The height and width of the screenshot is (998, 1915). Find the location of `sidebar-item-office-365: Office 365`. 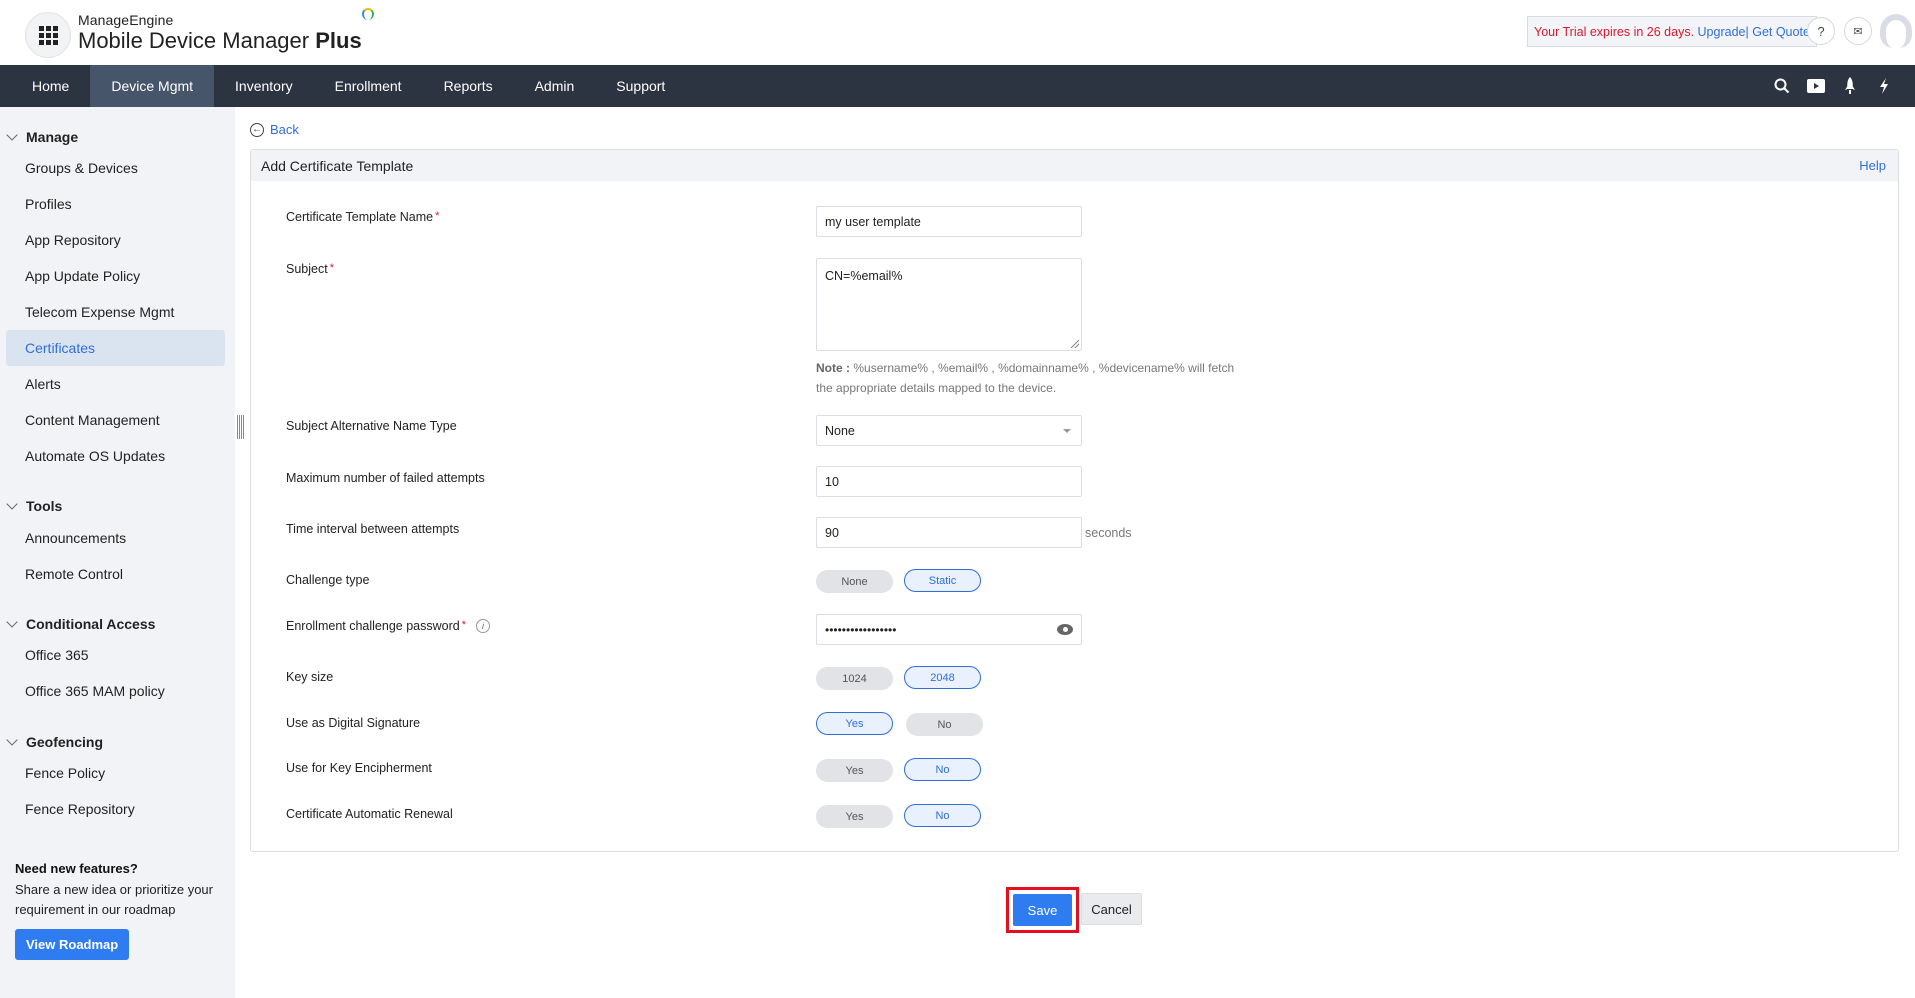

sidebar-item-office-365: Office 365 is located at coordinates (115, 655).